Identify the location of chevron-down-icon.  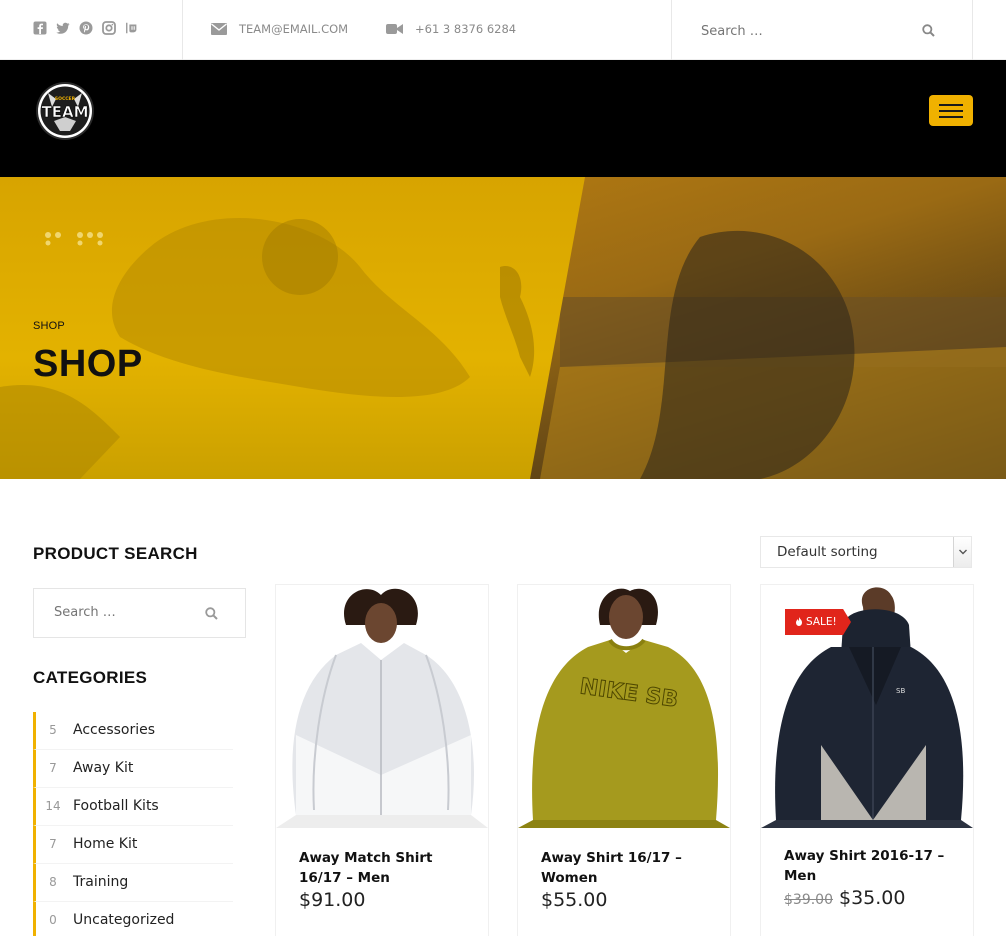
(962, 552).